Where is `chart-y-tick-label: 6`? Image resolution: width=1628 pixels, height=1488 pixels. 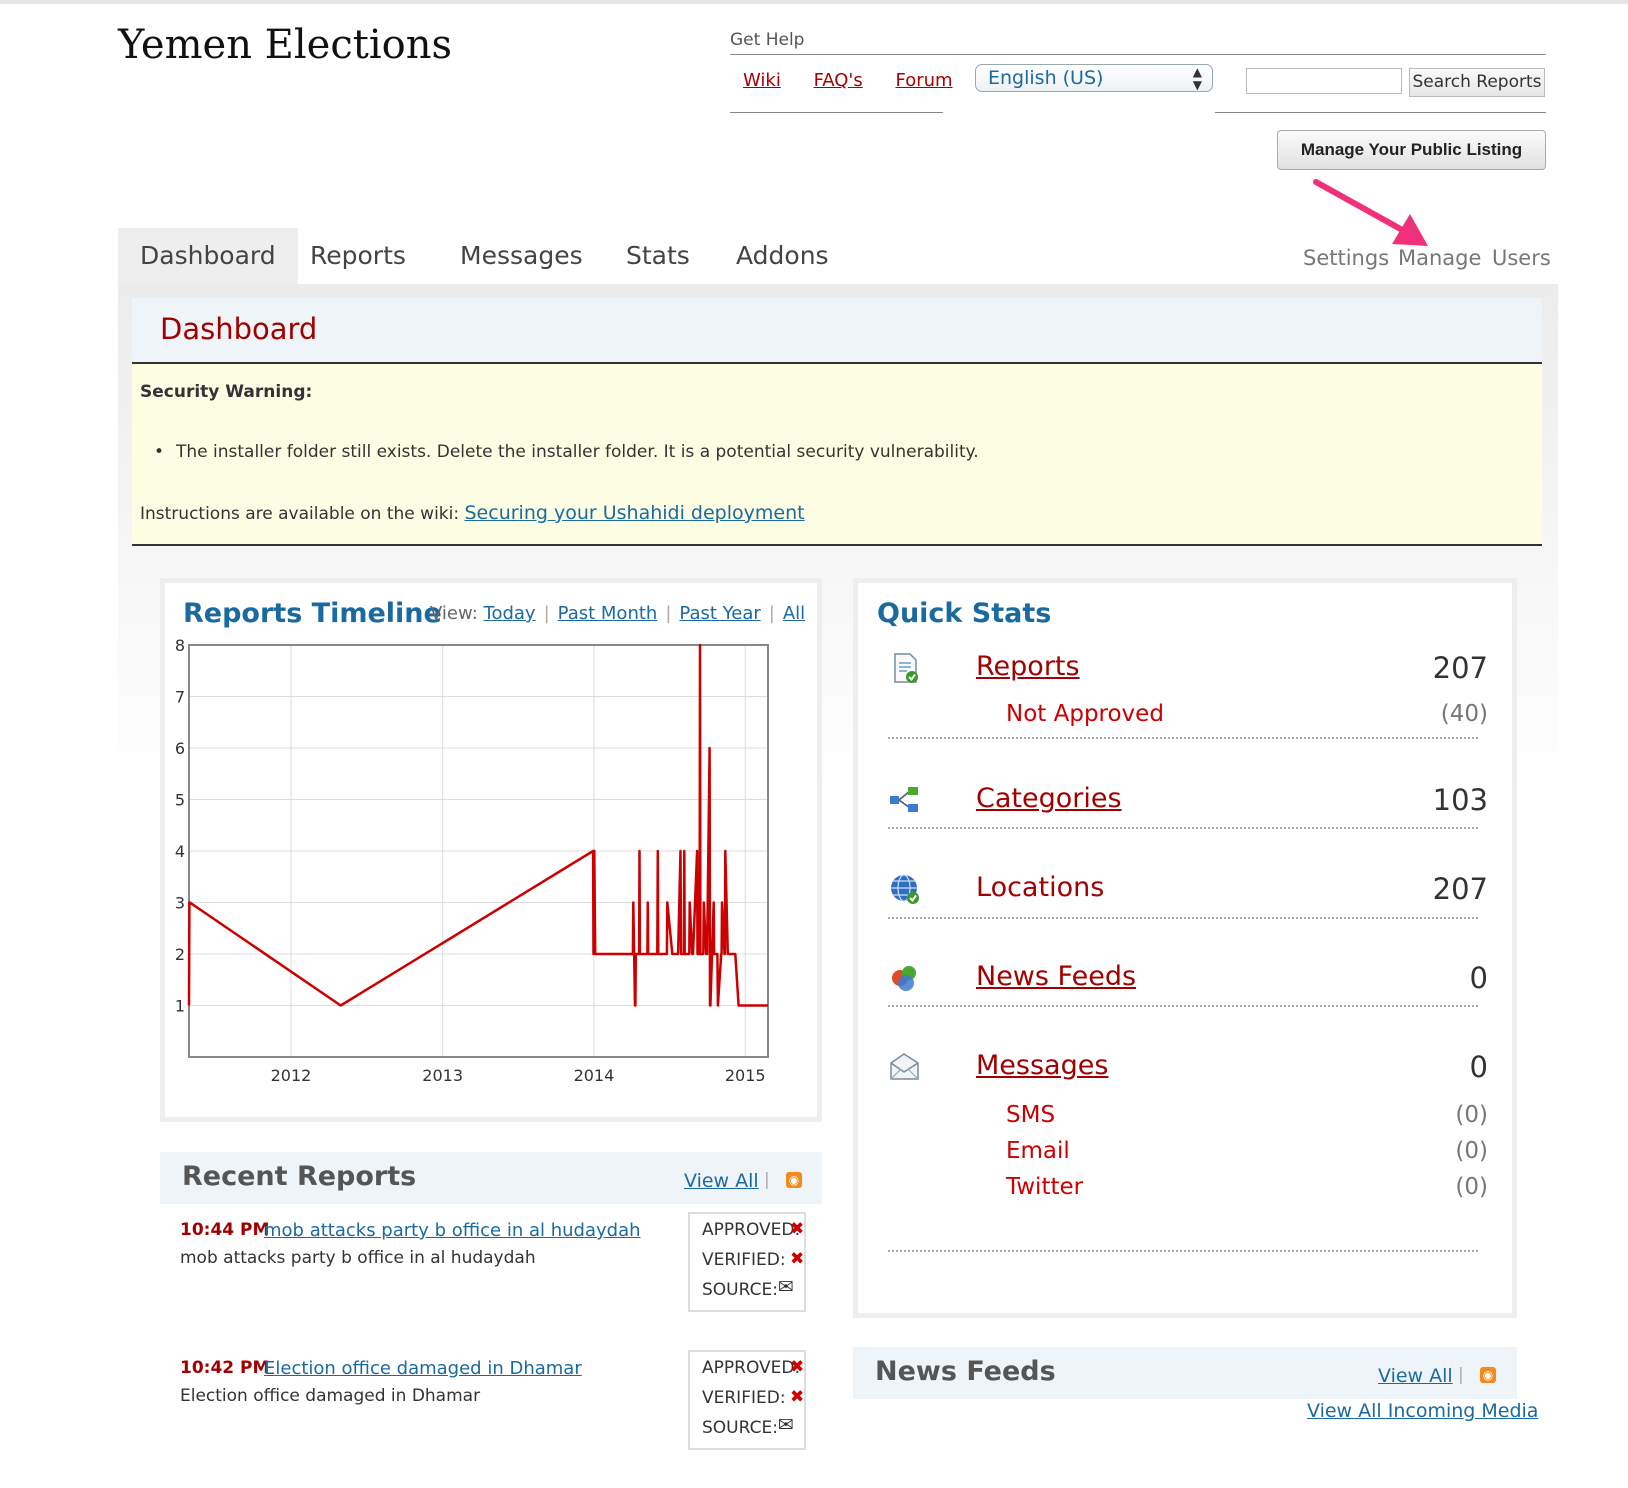
chart-y-tick-label: 6 is located at coordinates (180, 748).